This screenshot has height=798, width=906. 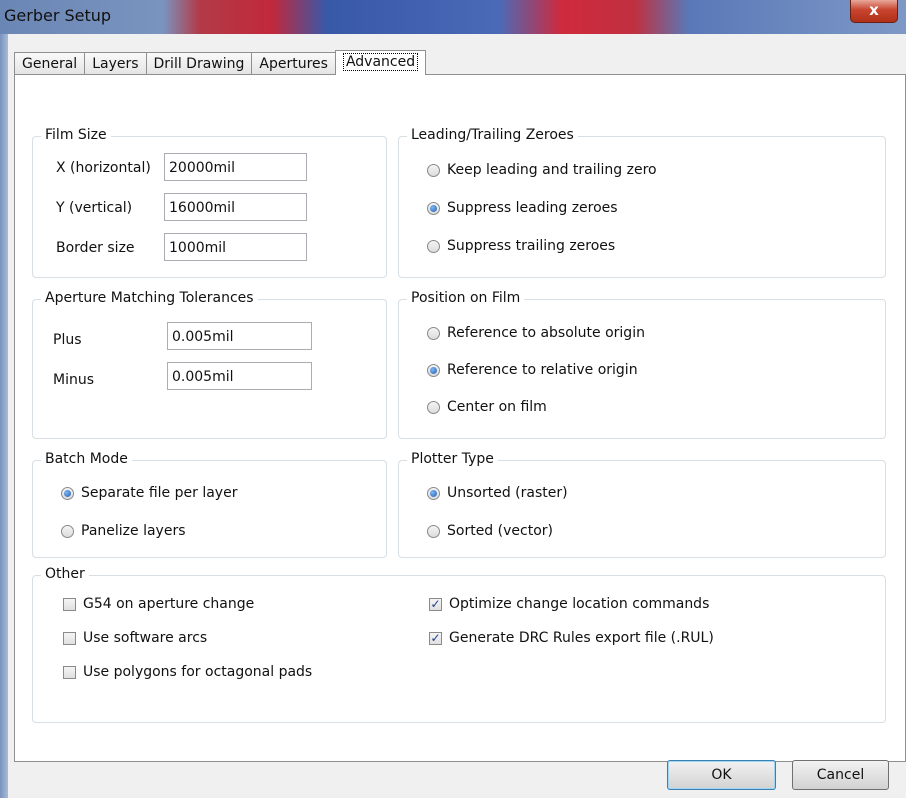 I want to click on check-g54: G54 on aperture change, so click(x=158, y=604).